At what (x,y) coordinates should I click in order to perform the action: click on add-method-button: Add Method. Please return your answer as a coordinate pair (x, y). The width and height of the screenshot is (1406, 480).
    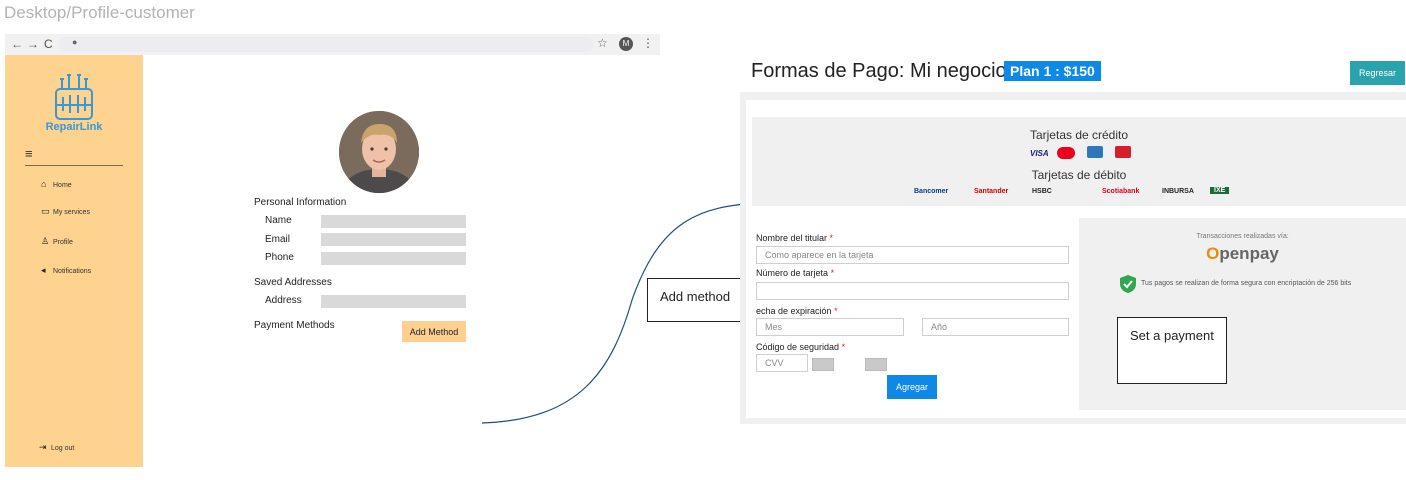
    Looking at the image, I should click on (434, 331).